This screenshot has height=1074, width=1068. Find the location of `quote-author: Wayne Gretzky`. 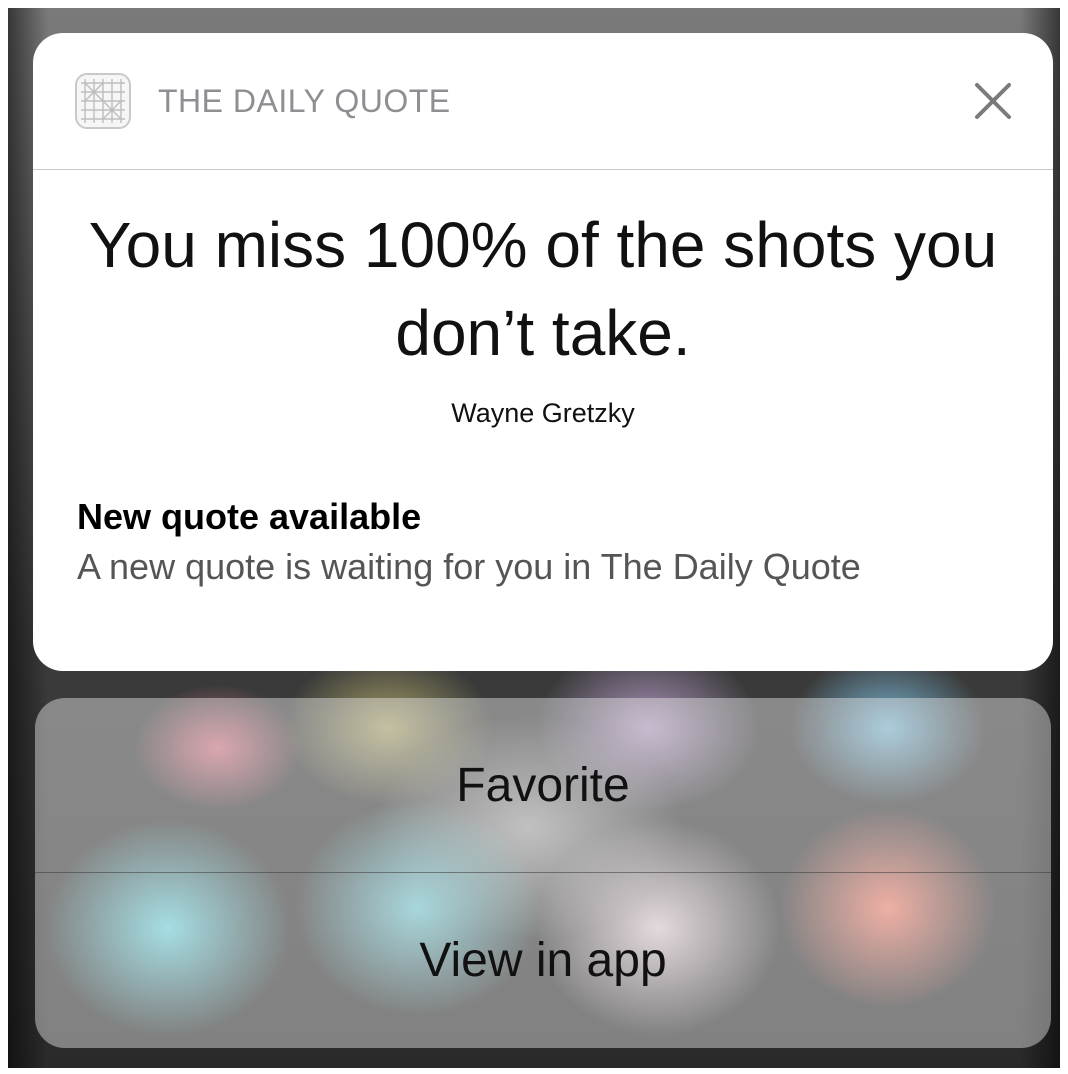

quote-author: Wayne Gretzky is located at coordinates (543, 413).